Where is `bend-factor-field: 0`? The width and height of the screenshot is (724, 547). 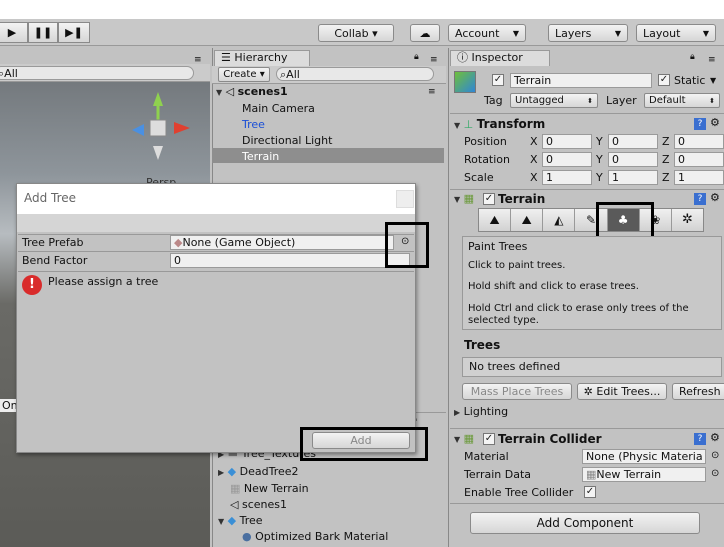 bend-factor-field: 0 is located at coordinates (290, 260).